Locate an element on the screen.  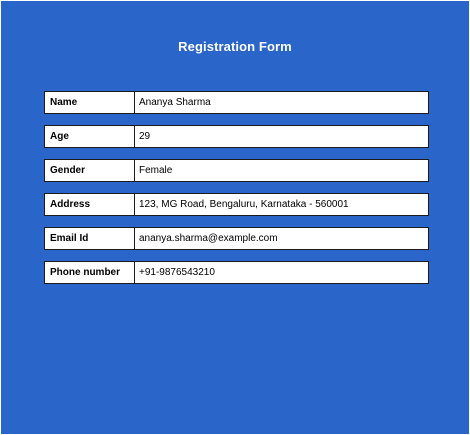
field-label-name: Name is located at coordinates (90, 102).